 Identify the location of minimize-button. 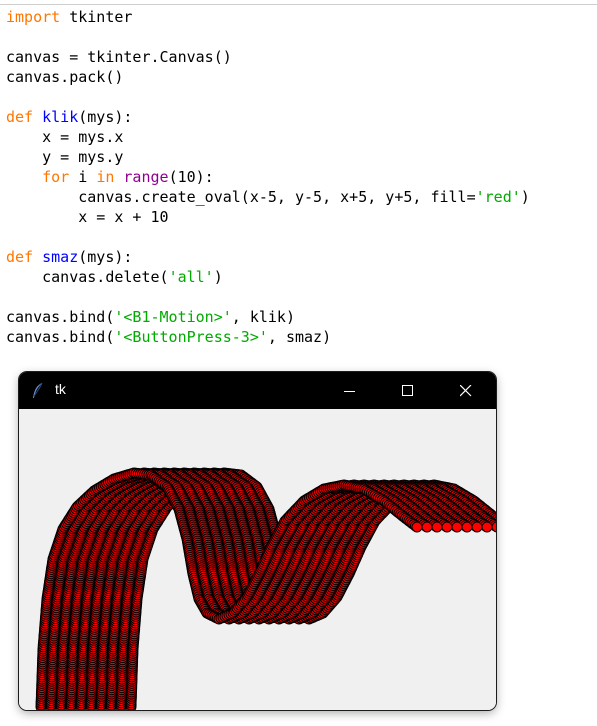
(350, 390).